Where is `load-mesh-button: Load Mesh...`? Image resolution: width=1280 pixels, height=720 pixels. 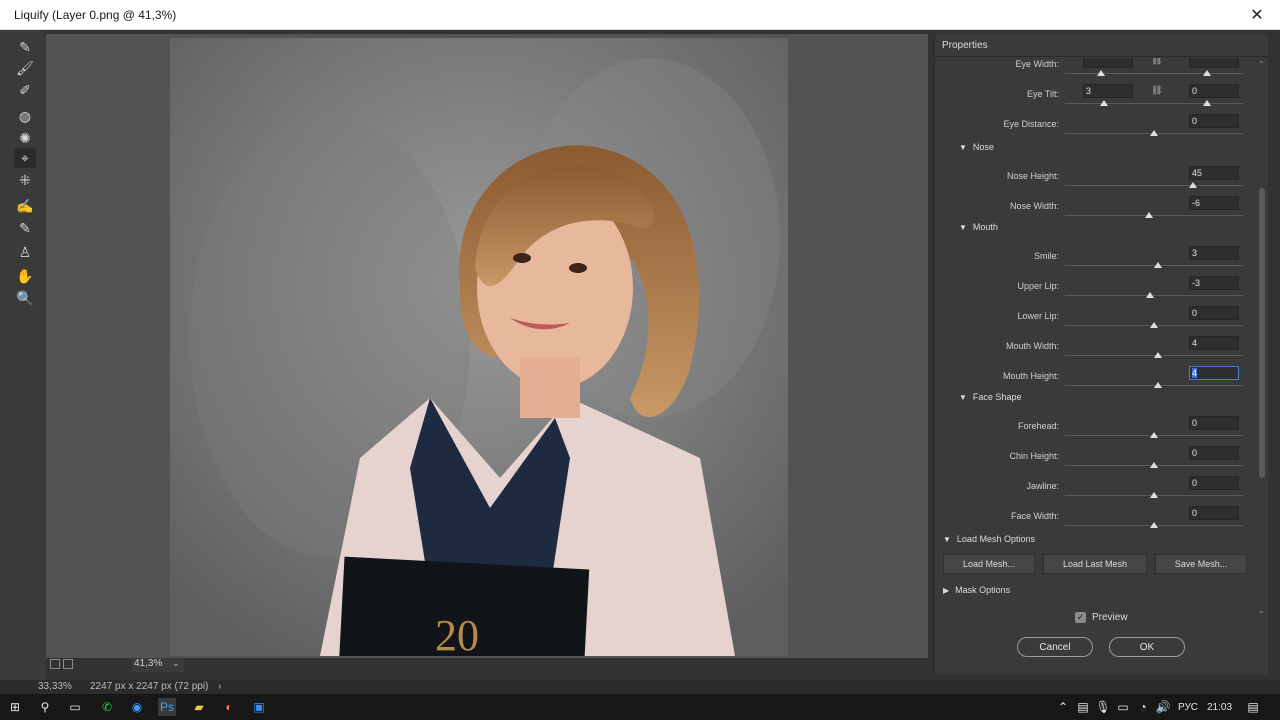 load-mesh-button: Load Mesh... is located at coordinates (989, 564).